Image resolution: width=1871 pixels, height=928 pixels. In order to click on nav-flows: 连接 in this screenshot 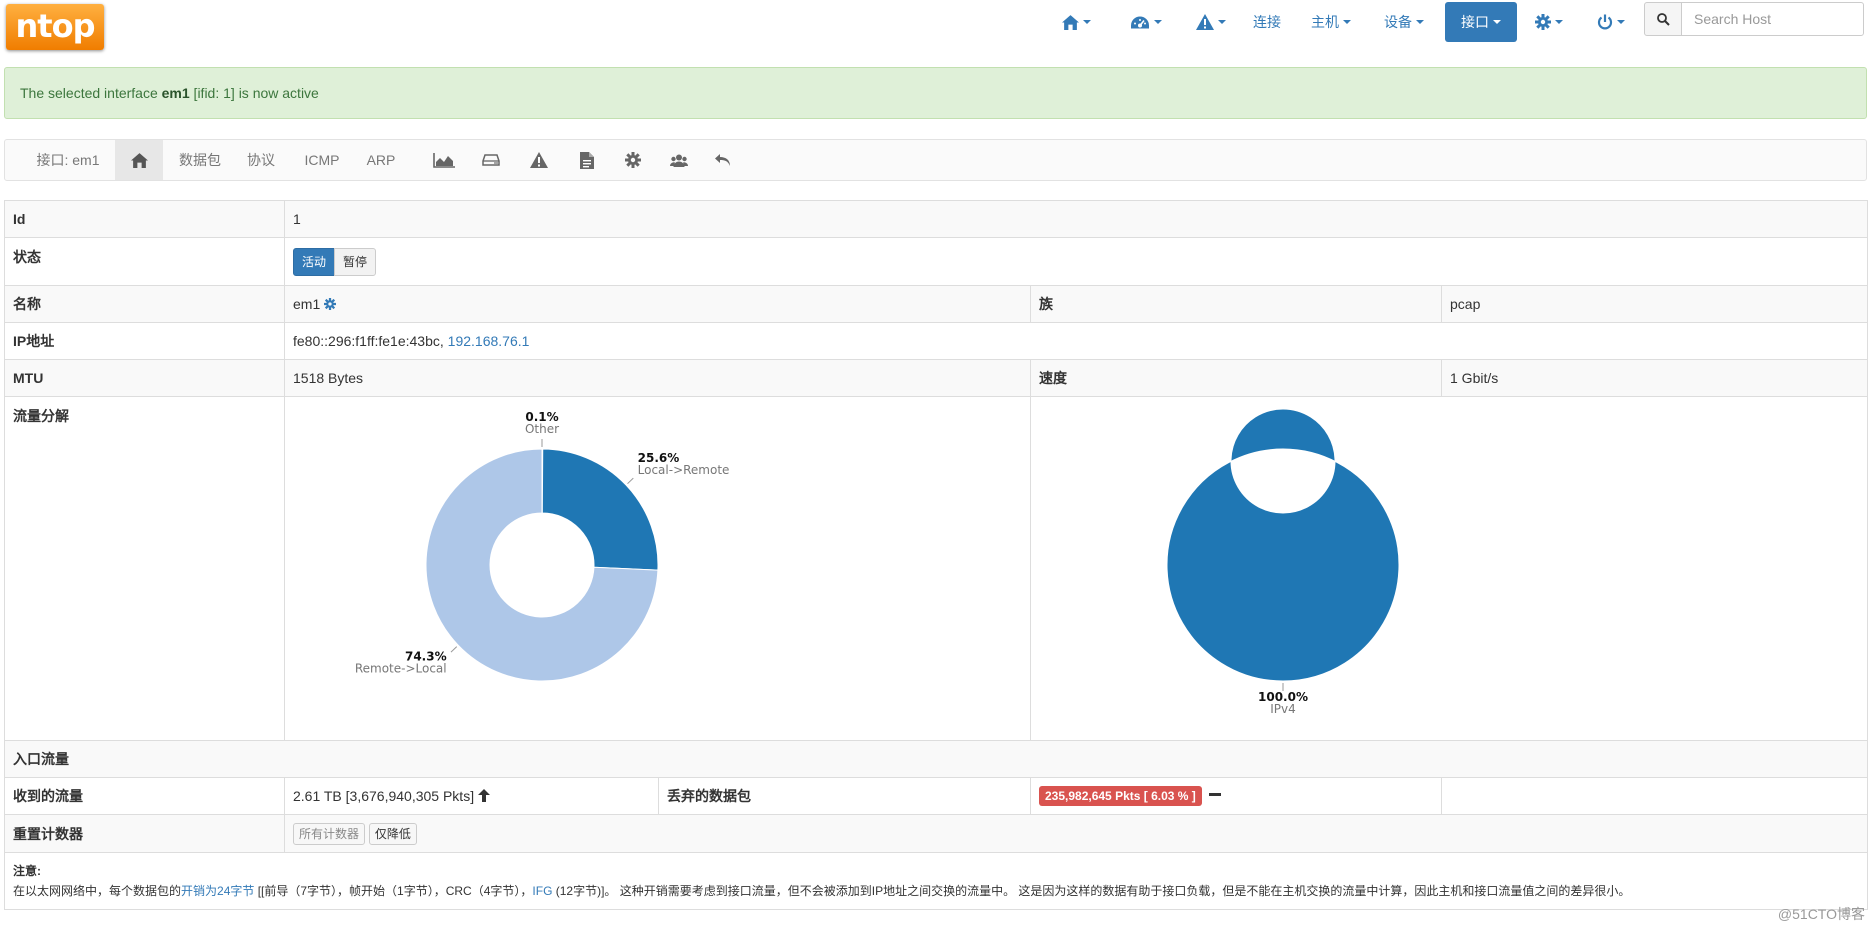, I will do `click(1267, 22)`.